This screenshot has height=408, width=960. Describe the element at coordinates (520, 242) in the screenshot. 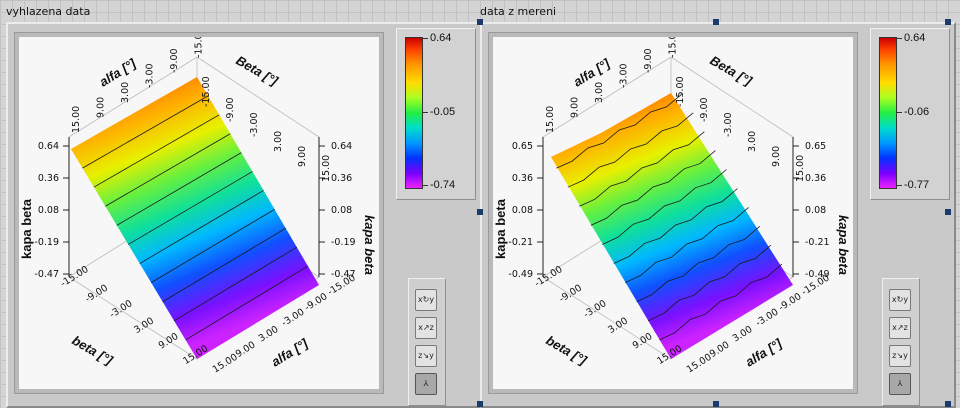

I see `z-tick-label-left: -0.21` at that location.